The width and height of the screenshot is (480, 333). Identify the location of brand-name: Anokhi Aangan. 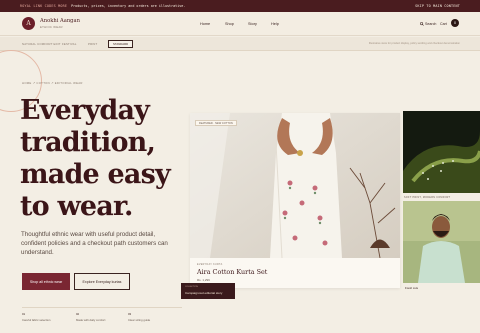
(60, 21).